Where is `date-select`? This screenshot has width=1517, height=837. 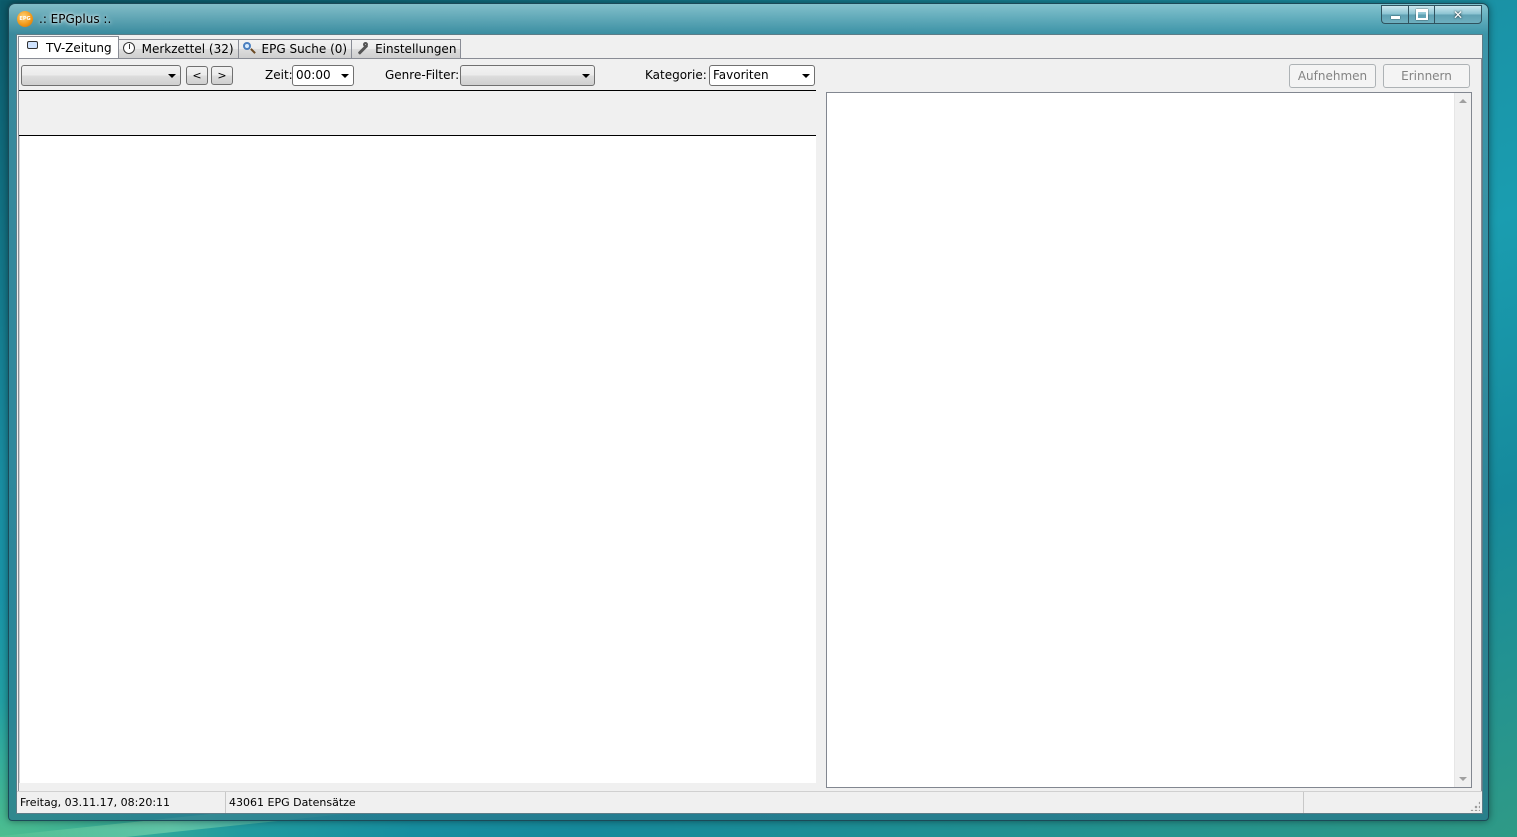
date-select is located at coordinates (101, 75).